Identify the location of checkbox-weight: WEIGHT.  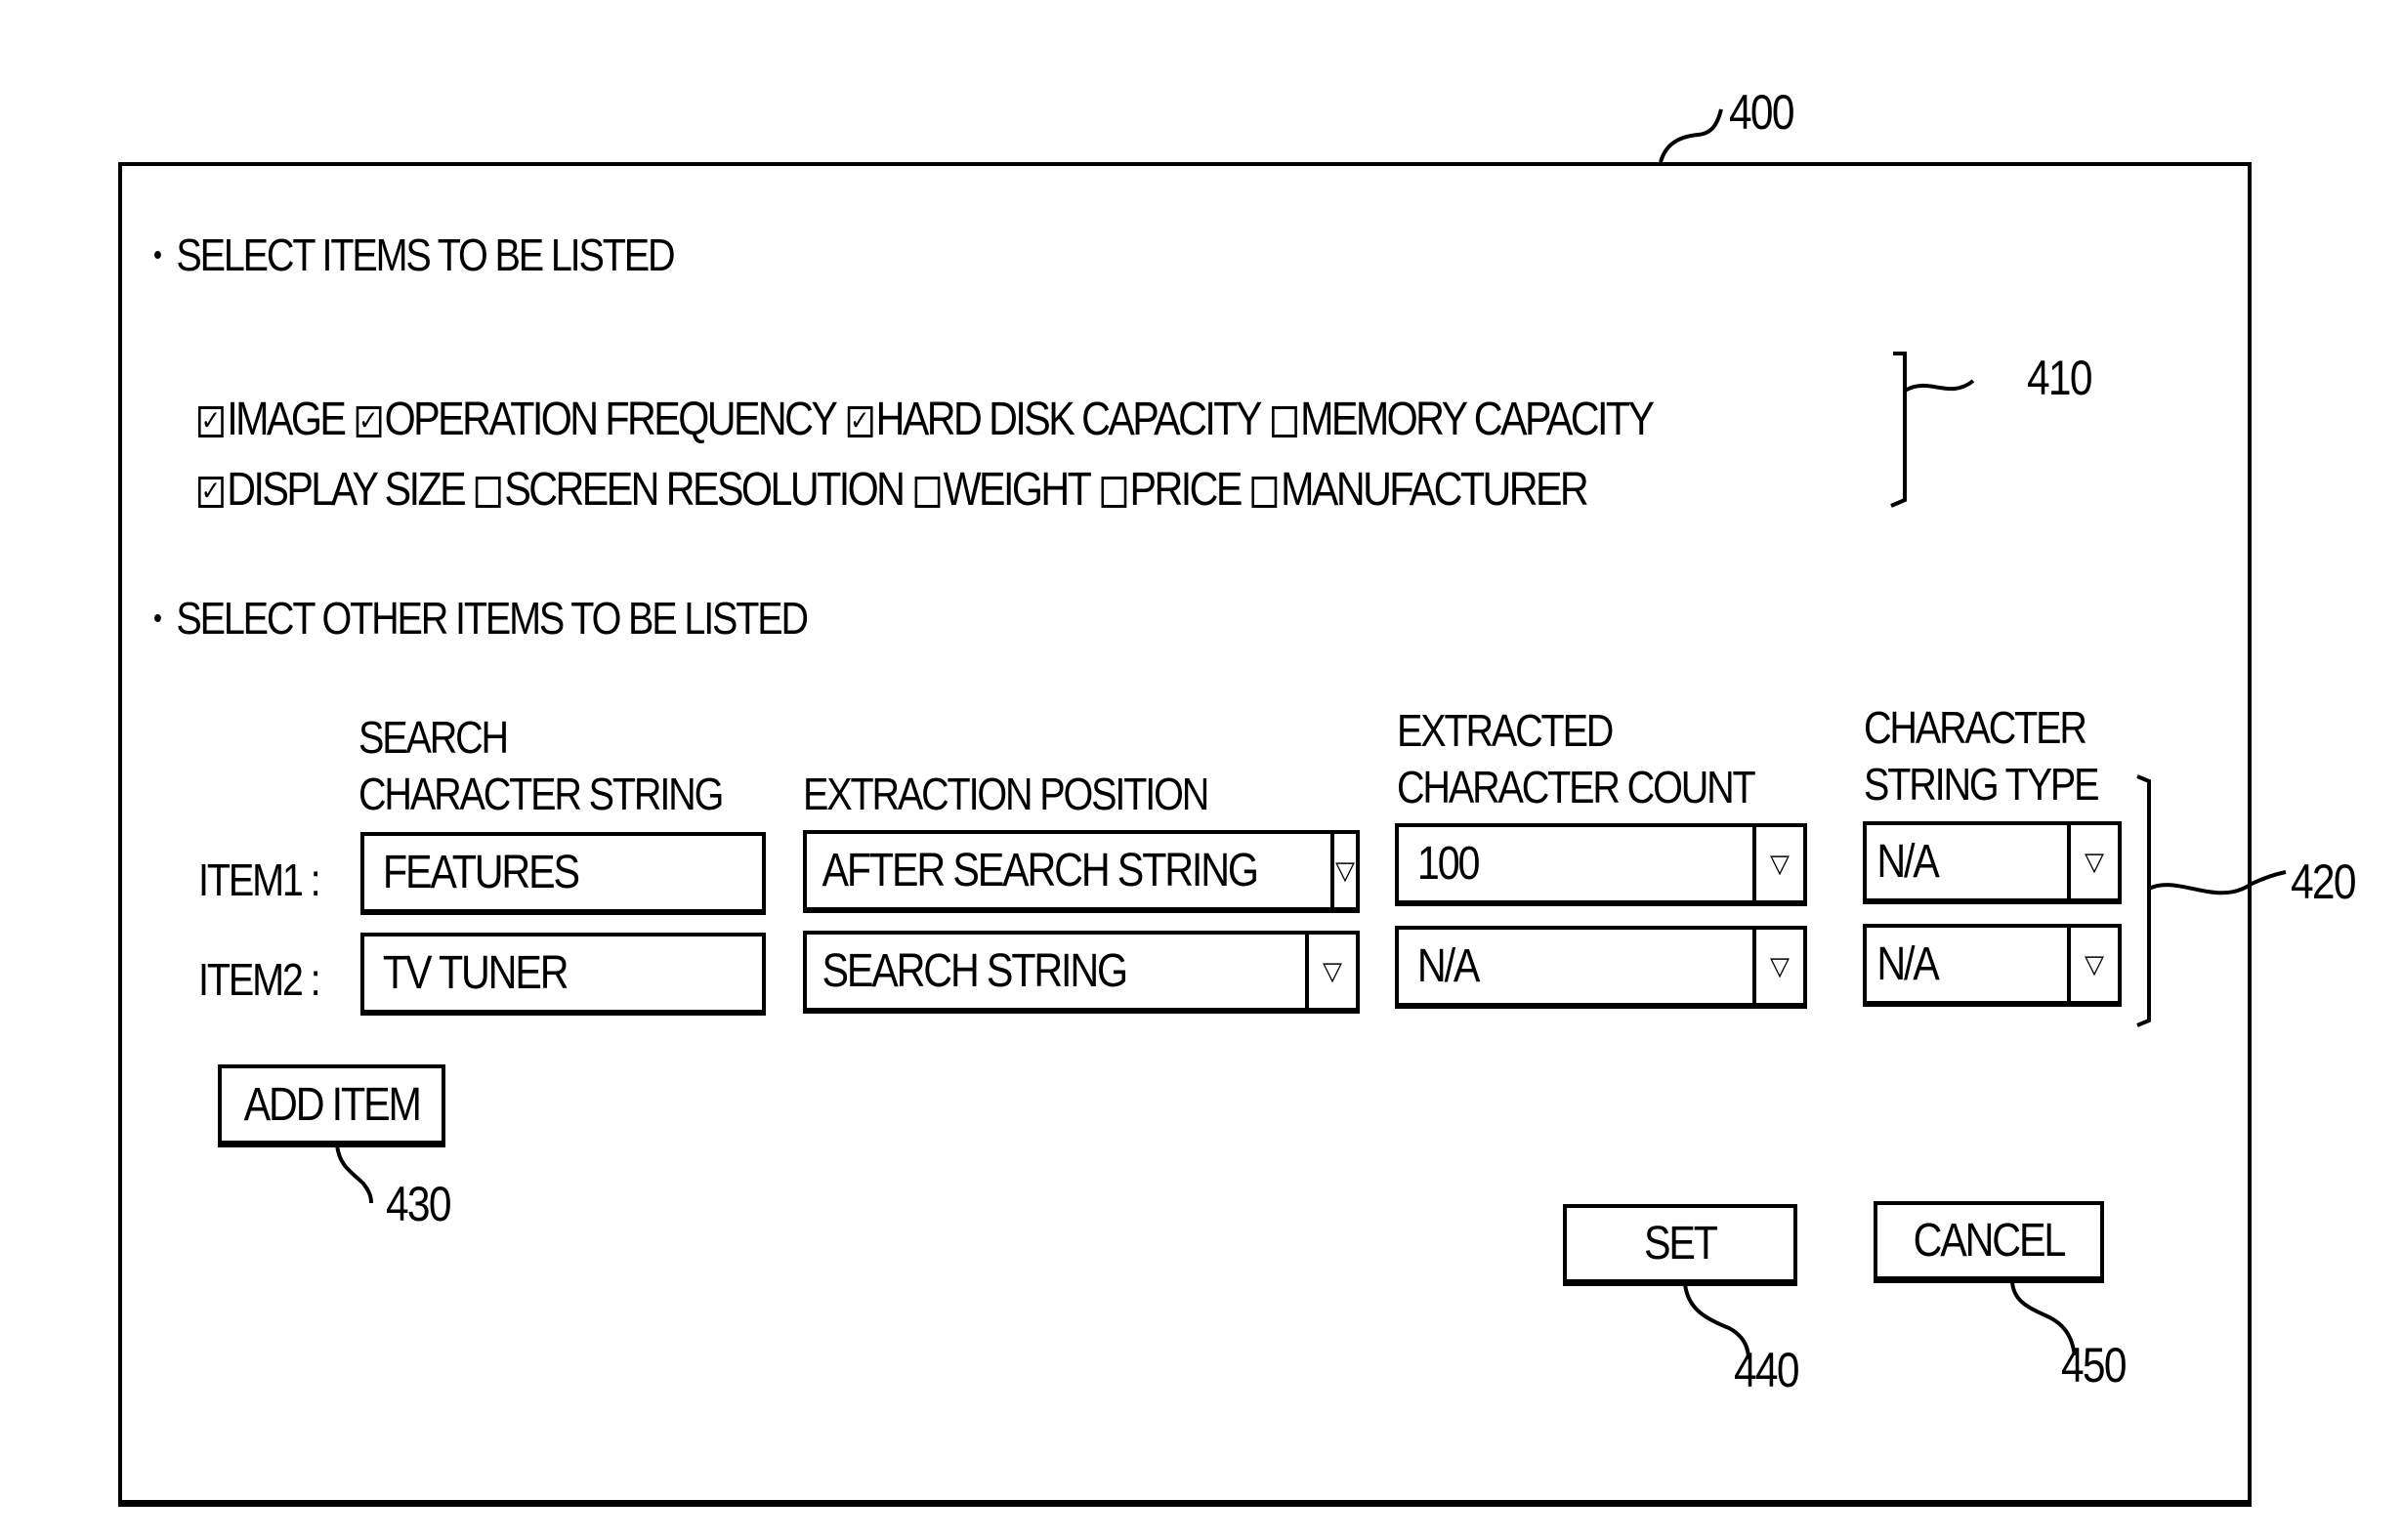
(1003, 490).